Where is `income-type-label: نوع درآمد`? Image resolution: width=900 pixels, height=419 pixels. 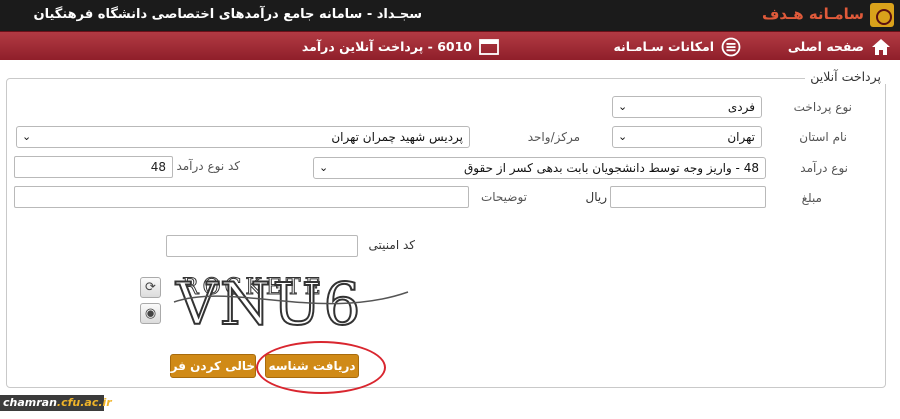 income-type-label: نوع درآمد is located at coordinates (824, 168).